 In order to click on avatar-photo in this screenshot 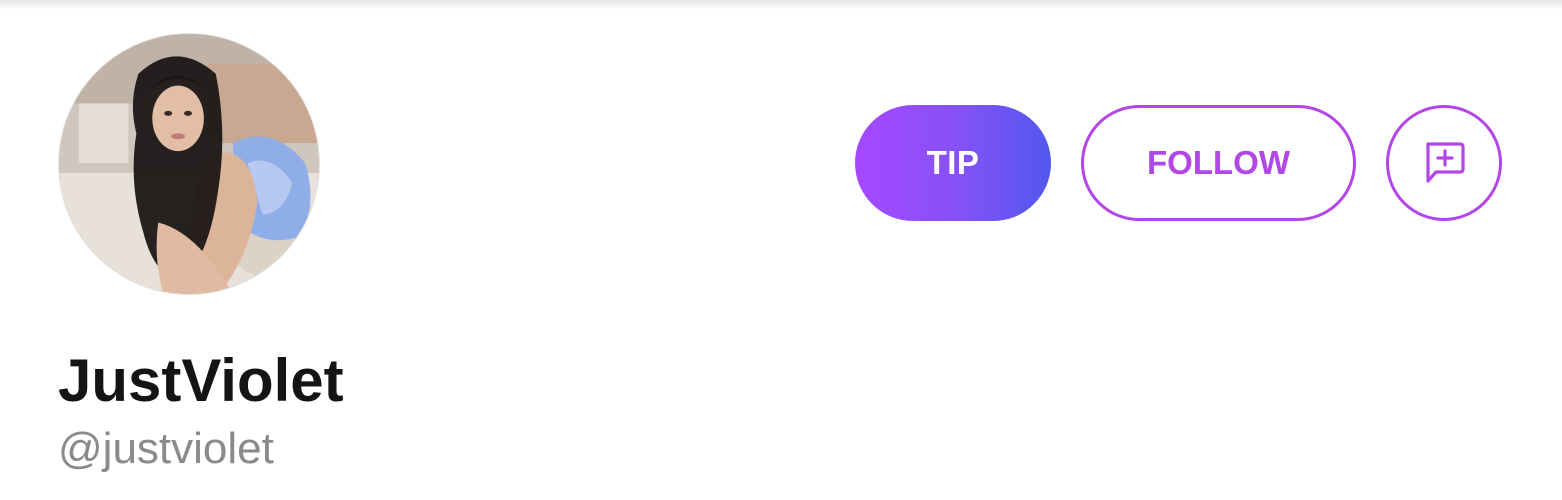, I will do `click(189, 164)`.